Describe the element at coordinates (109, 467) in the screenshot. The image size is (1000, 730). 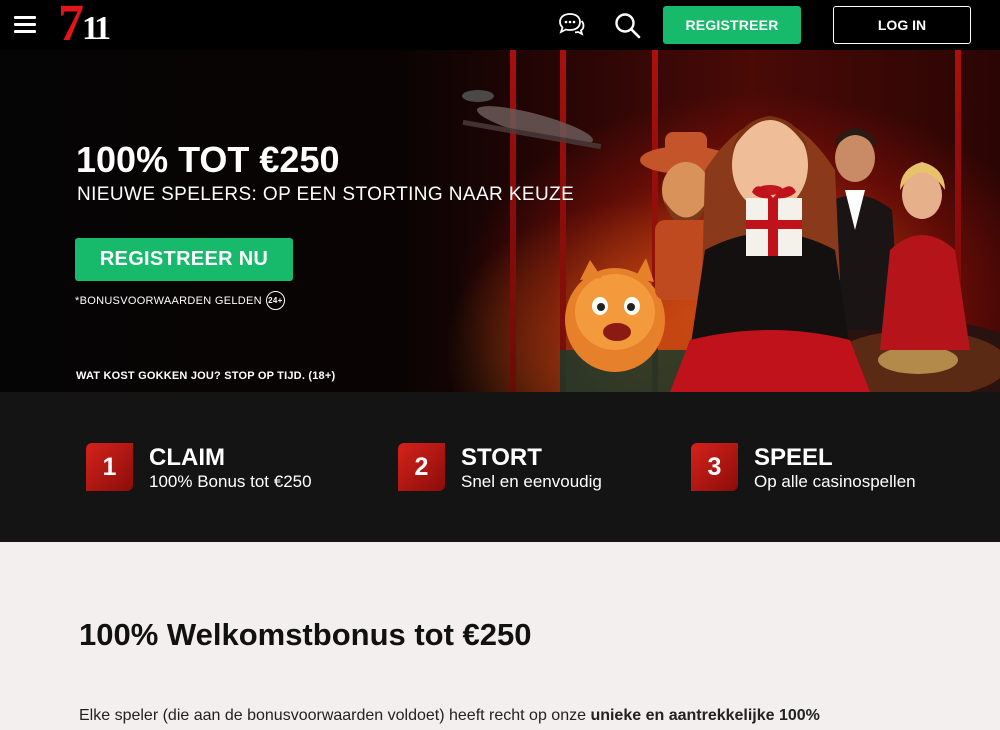
I see `step-number: 1` at that location.